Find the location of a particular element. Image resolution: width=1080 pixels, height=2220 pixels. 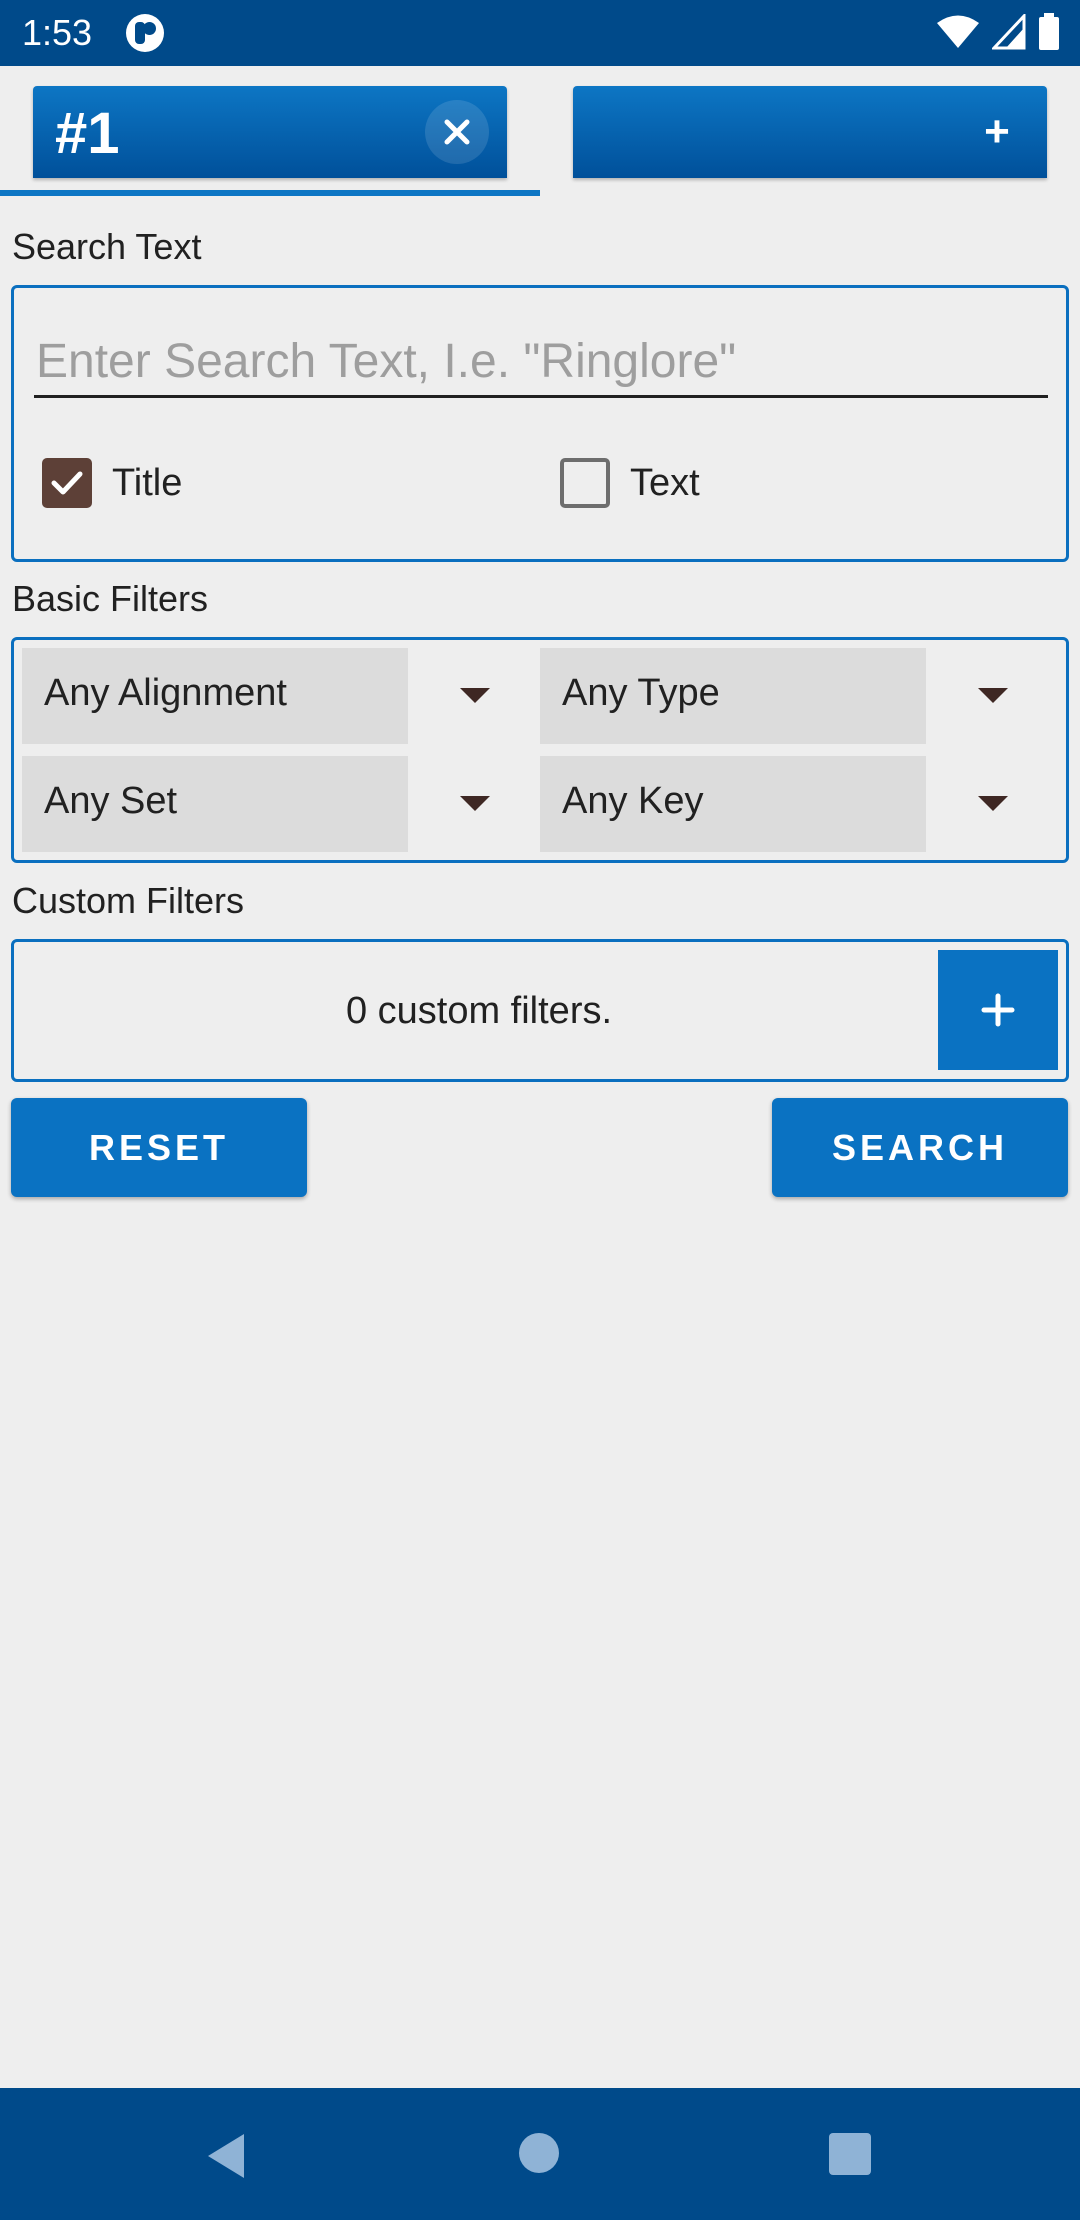

text-checkbox-row: Text is located at coordinates (630, 483).